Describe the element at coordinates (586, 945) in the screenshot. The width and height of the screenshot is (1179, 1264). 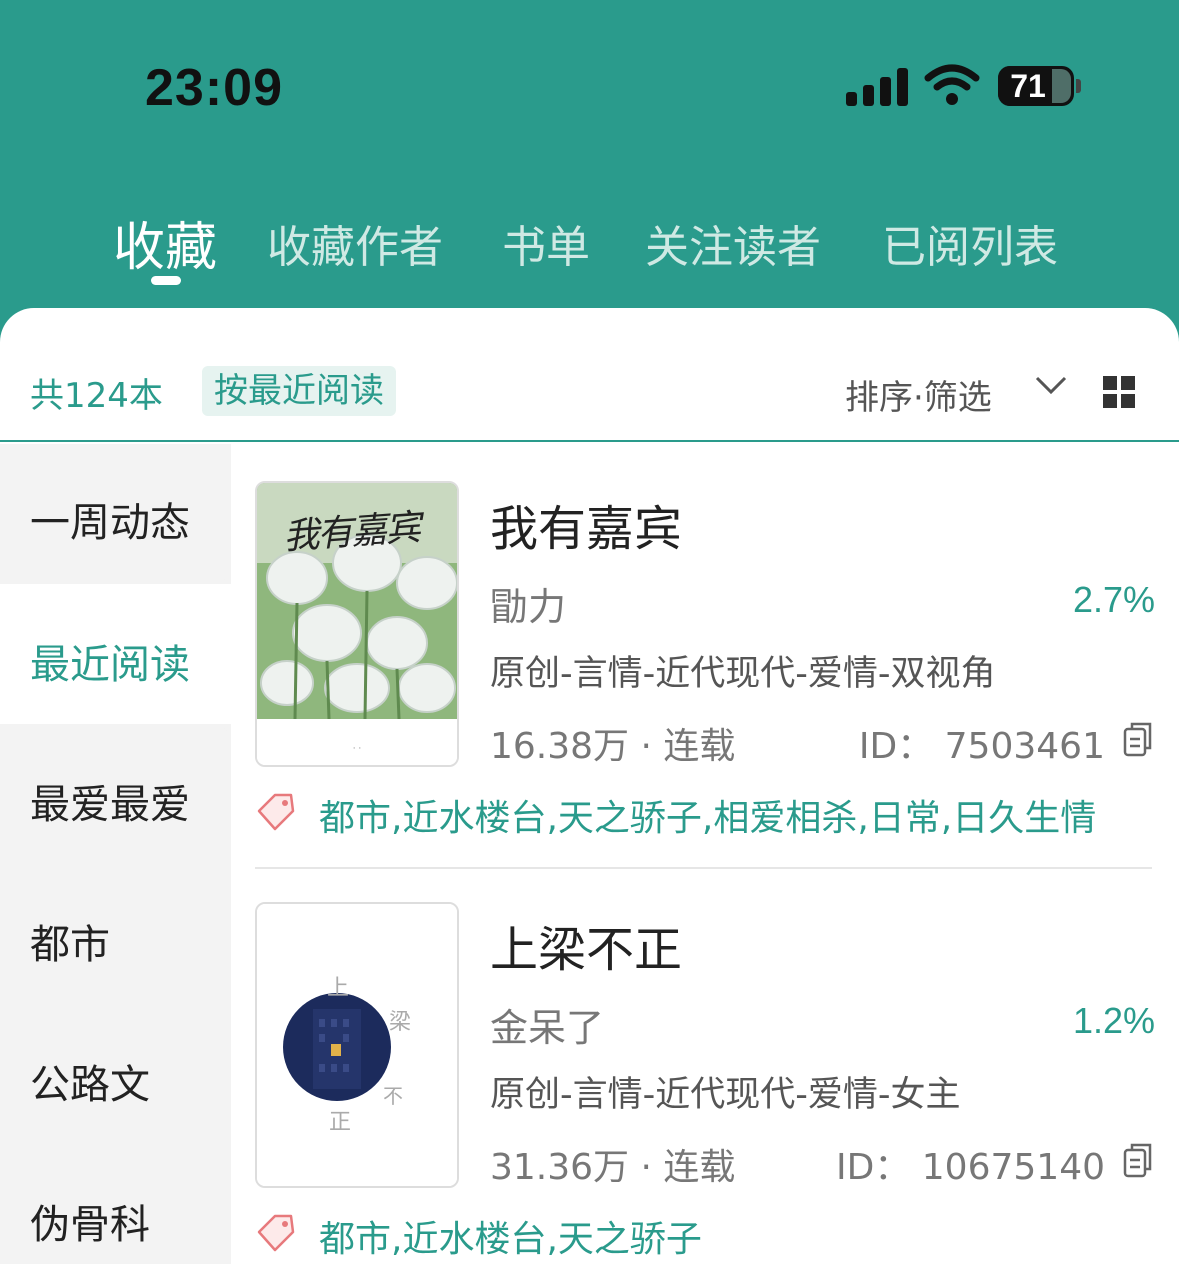
I see `book-title: 上梁不正` at that location.